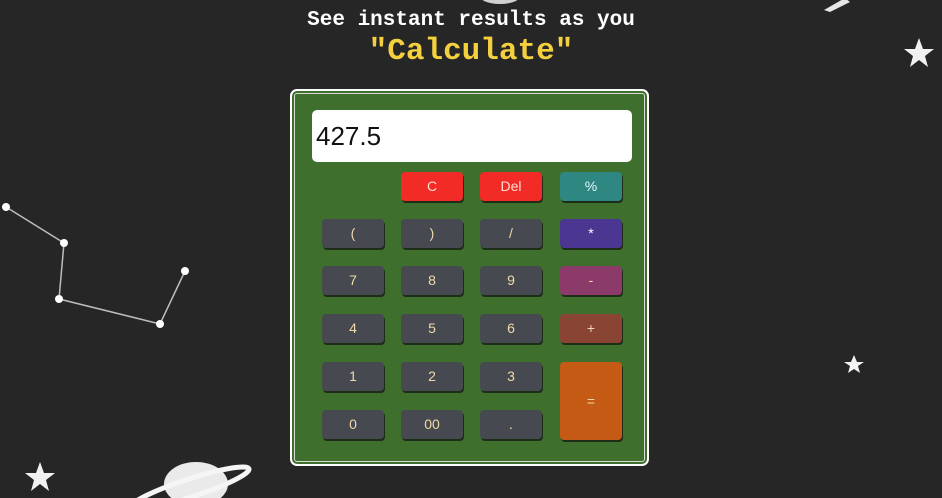 The height and width of the screenshot is (498, 942). Describe the element at coordinates (353, 280) in the screenshot. I see `seven-button: 7` at that location.